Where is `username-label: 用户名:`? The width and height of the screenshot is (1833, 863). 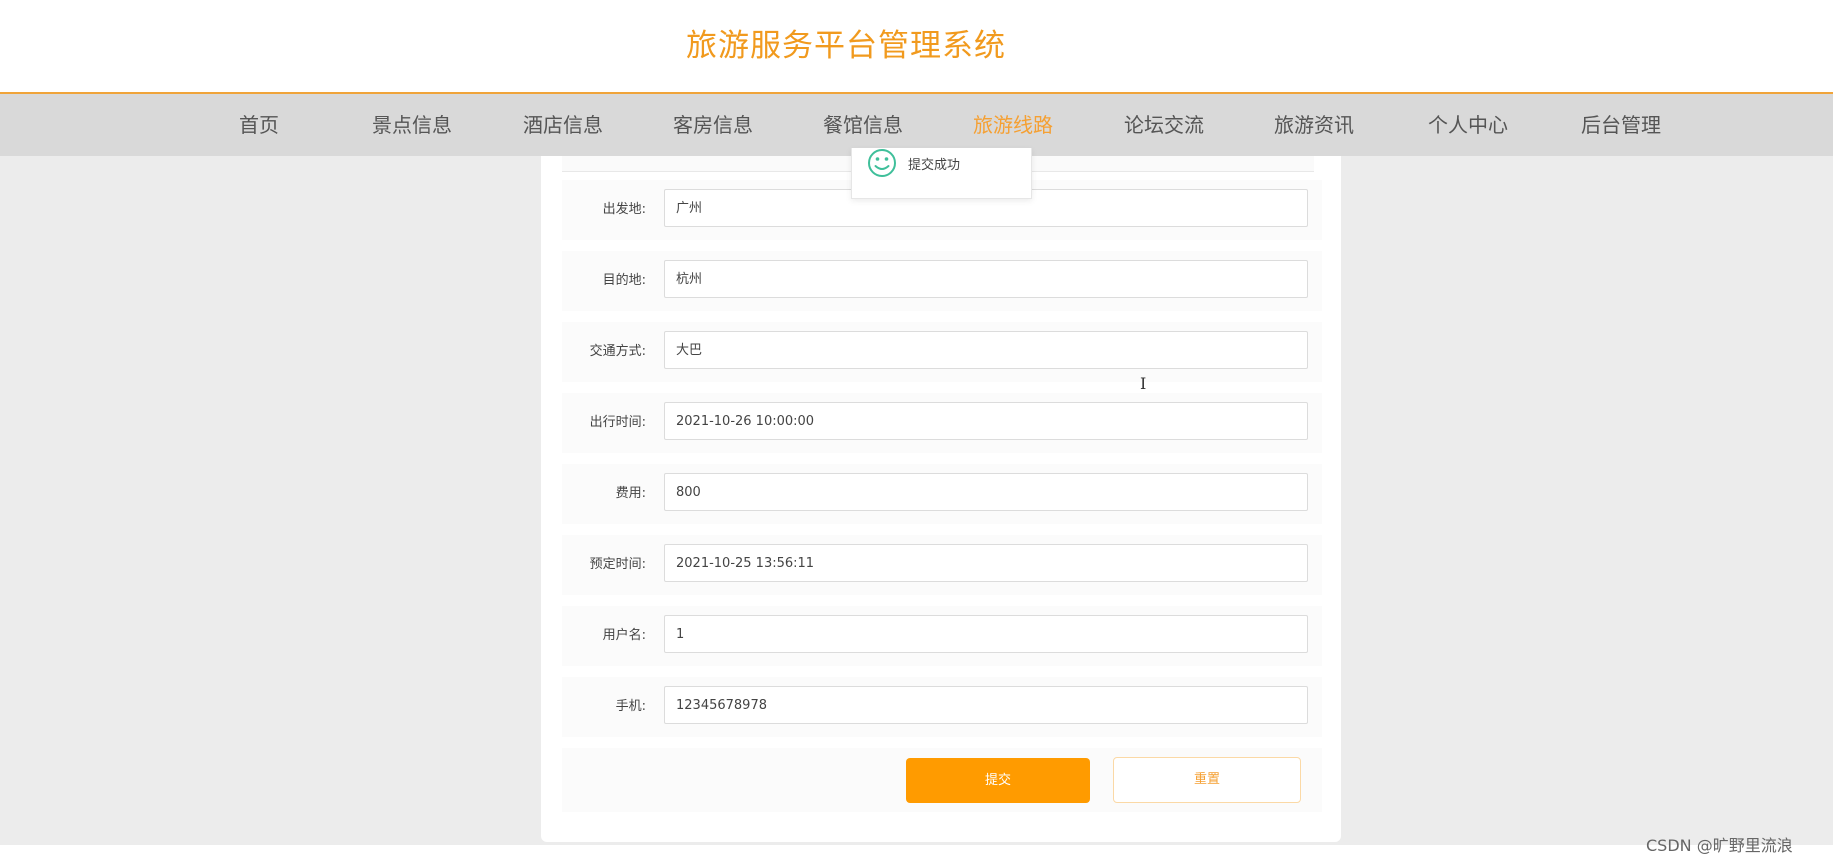
username-label: 用户名: is located at coordinates (624, 635).